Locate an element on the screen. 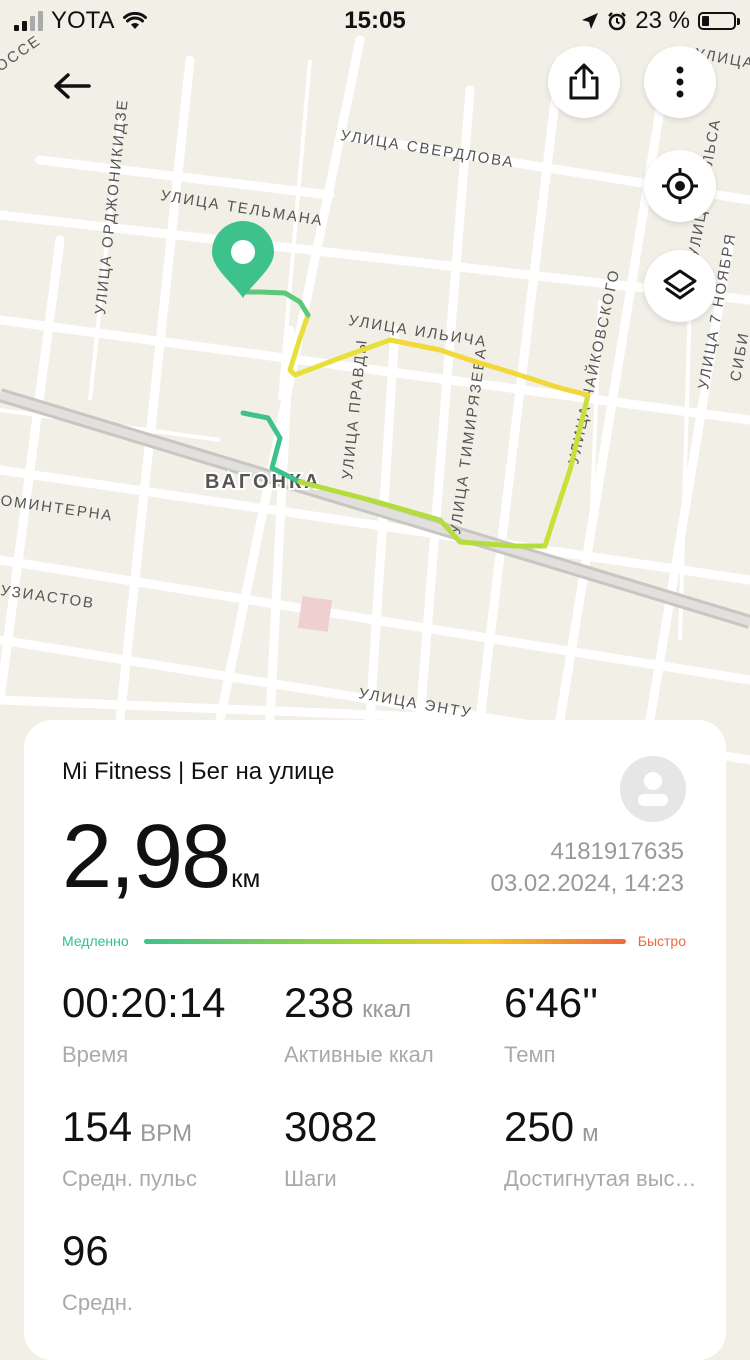 The height and width of the screenshot is (1360, 750). stat-value: 154 is located at coordinates (97, 1126).